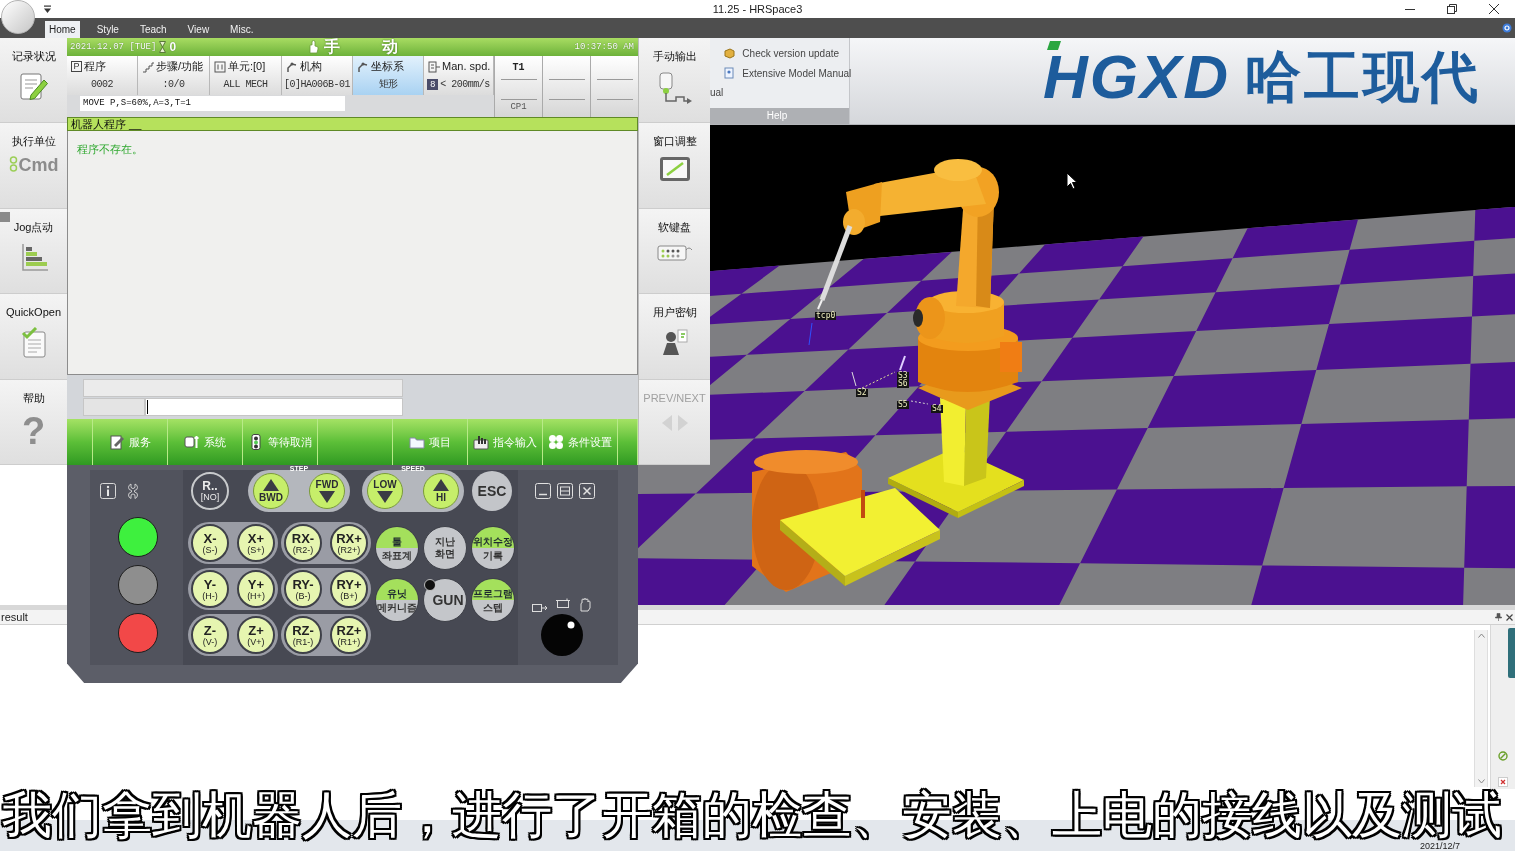 This screenshot has width=1515, height=851. What do you see at coordinates (445, 600) in the screenshot?
I see `mode-key: GUN` at bounding box center [445, 600].